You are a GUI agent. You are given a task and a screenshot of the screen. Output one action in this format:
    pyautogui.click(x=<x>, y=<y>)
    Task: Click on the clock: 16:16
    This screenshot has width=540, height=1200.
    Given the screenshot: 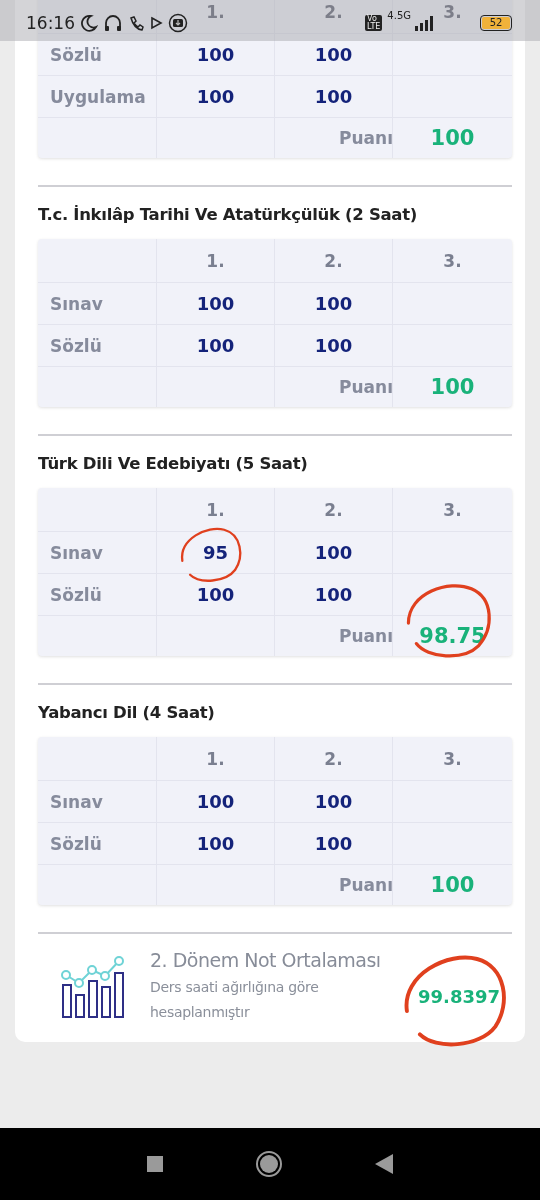 What is the action you would take?
    pyautogui.click(x=50, y=22)
    